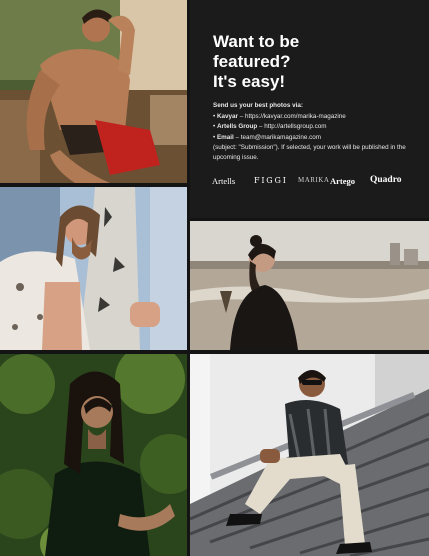 The image size is (429, 556). What do you see at coordinates (313, 62) in the screenshot?
I see `feature-headline: Want to be featured? It's easy!` at bounding box center [313, 62].